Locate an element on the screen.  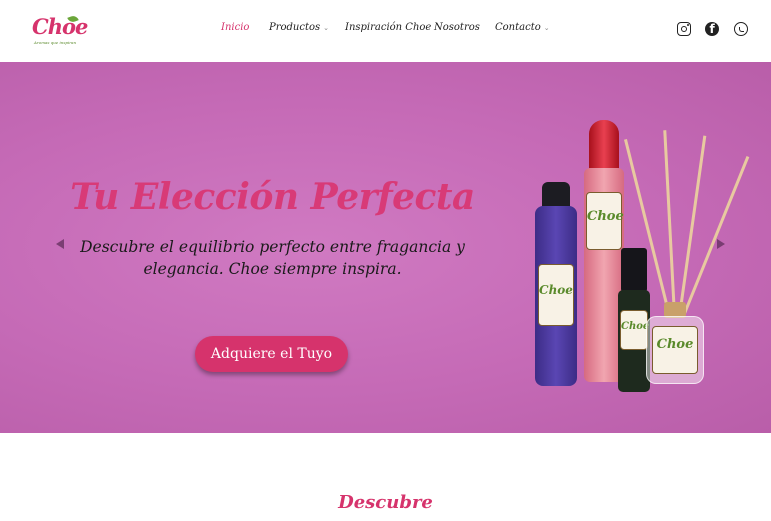
logo-tagline: Aromas que inspiran is located at coordinates (55, 42).